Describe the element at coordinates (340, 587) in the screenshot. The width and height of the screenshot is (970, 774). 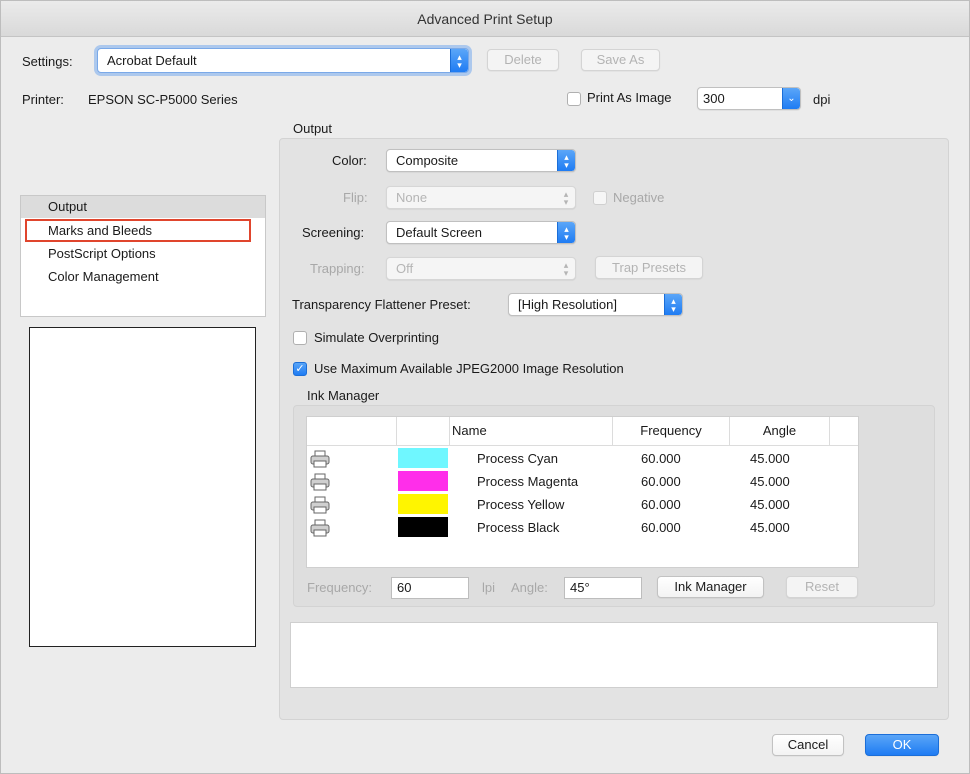
I see `frequency-label: Frequency:` at that location.